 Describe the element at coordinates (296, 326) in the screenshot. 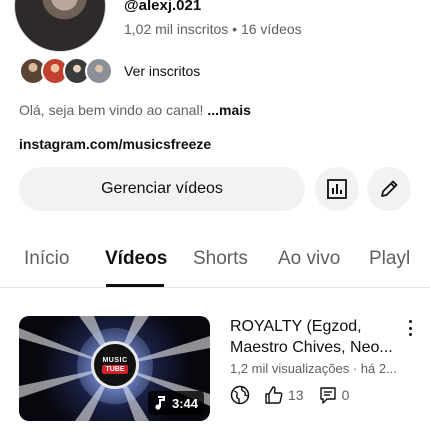

I see `video-title-line: ROYALTY (Egzod,` at that location.